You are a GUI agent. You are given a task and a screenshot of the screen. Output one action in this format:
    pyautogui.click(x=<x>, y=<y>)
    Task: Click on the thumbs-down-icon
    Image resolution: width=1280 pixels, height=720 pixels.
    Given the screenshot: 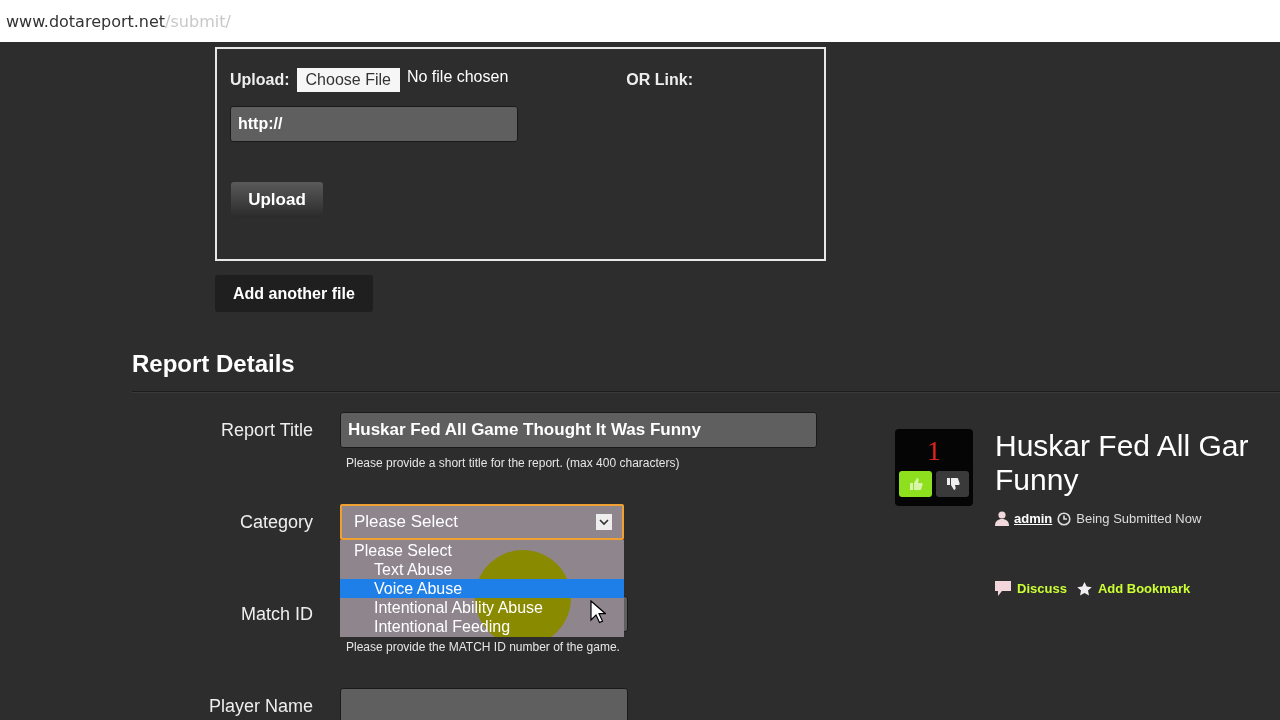 What is the action you would take?
    pyautogui.click(x=952, y=484)
    